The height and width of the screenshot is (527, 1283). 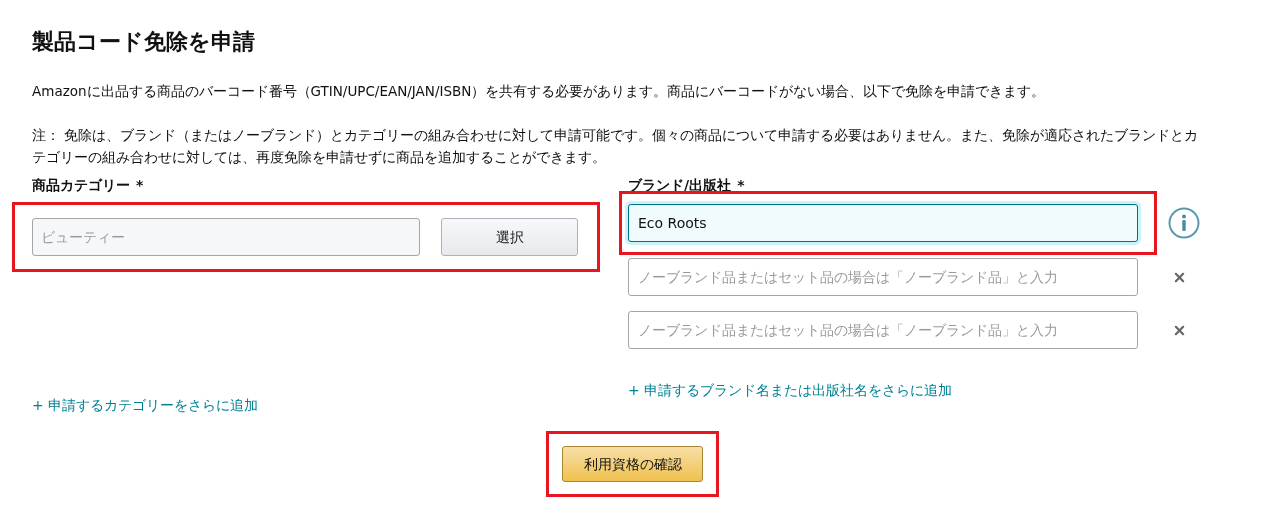 I want to click on category-field: ビューティー, so click(x=226, y=237).